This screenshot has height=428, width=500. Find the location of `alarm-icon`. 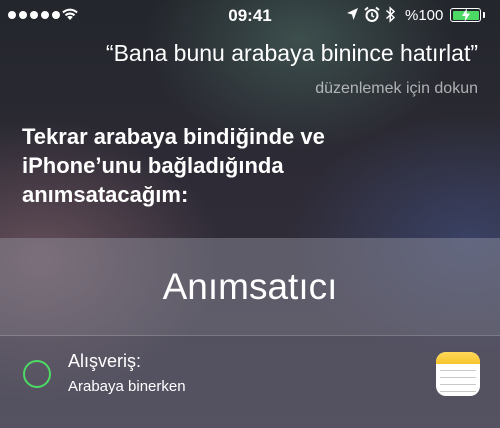

alarm-icon is located at coordinates (372, 14).